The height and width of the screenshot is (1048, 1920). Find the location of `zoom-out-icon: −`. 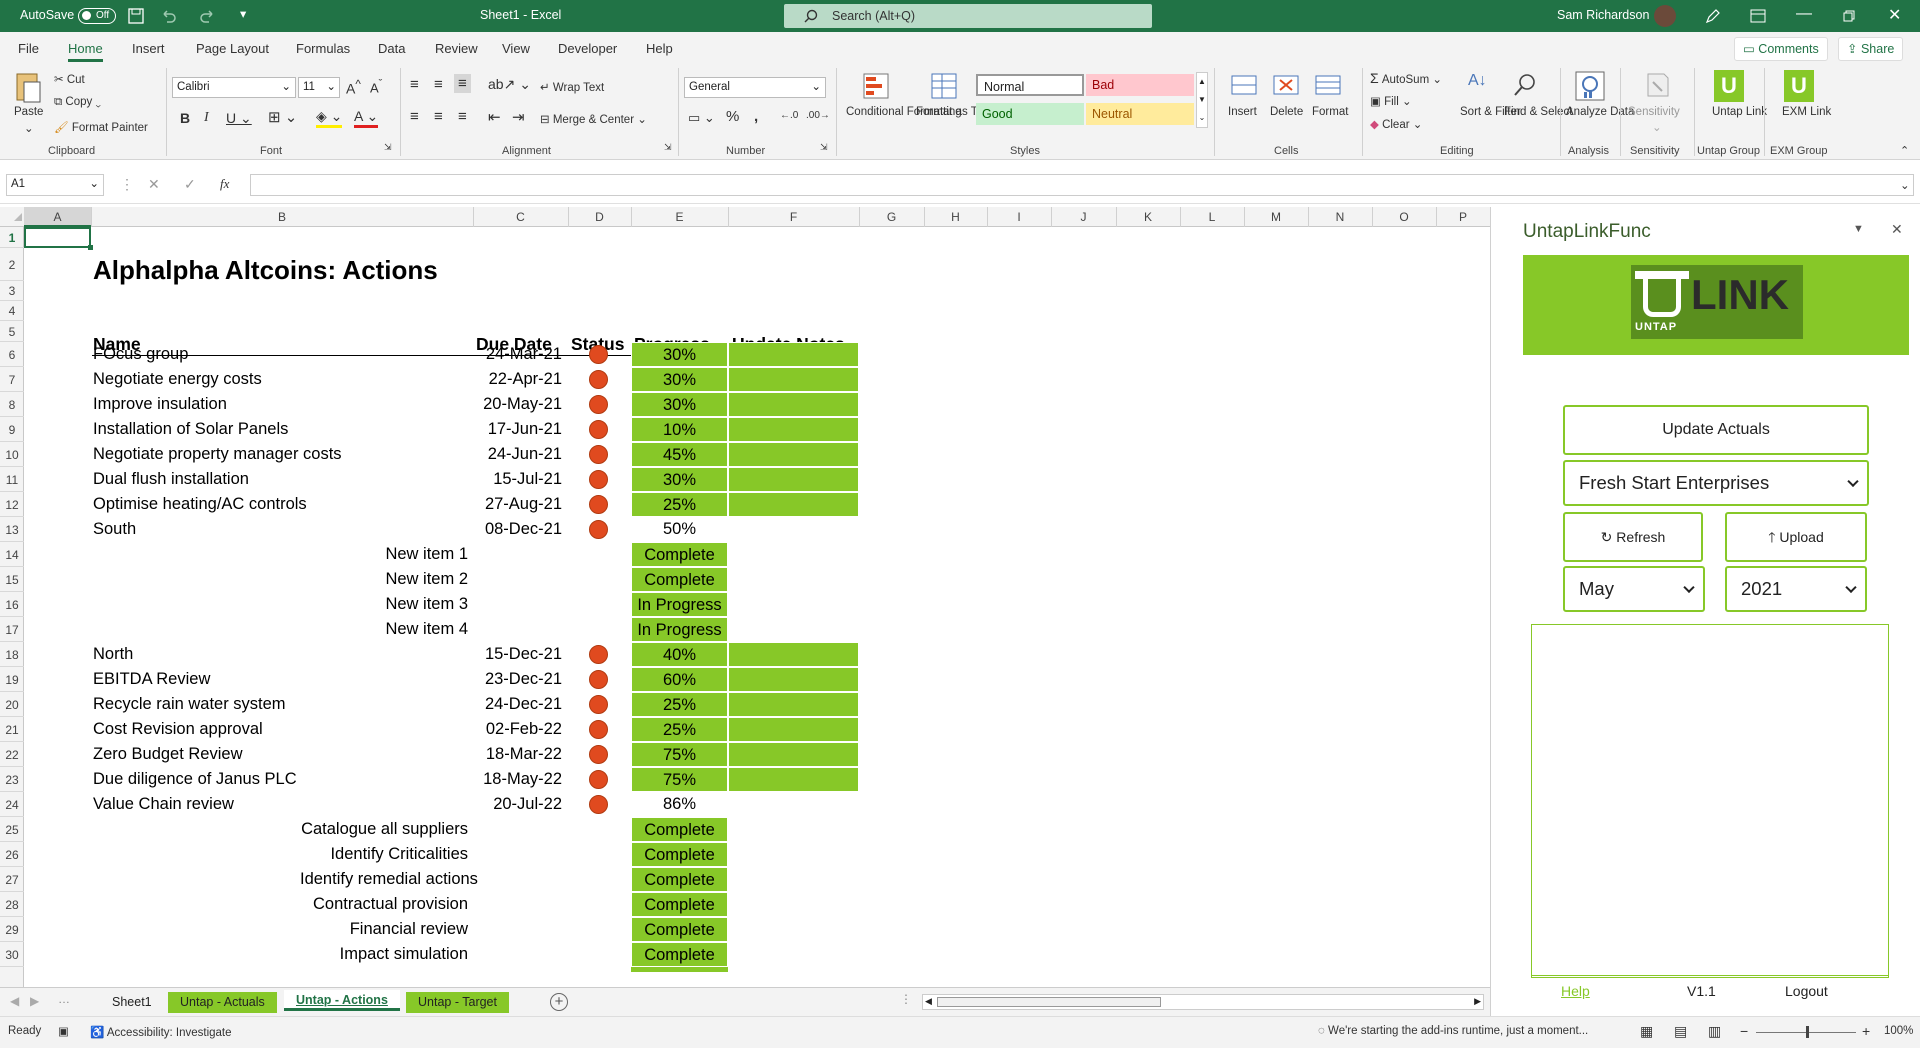

zoom-out-icon: − is located at coordinates (1744, 1031).